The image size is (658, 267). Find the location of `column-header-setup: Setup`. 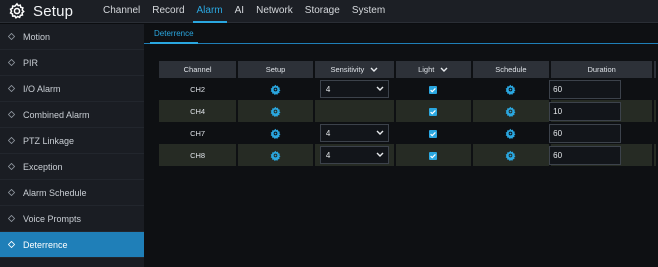

column-header-setup: Setup is located at coordinates (276, 69).